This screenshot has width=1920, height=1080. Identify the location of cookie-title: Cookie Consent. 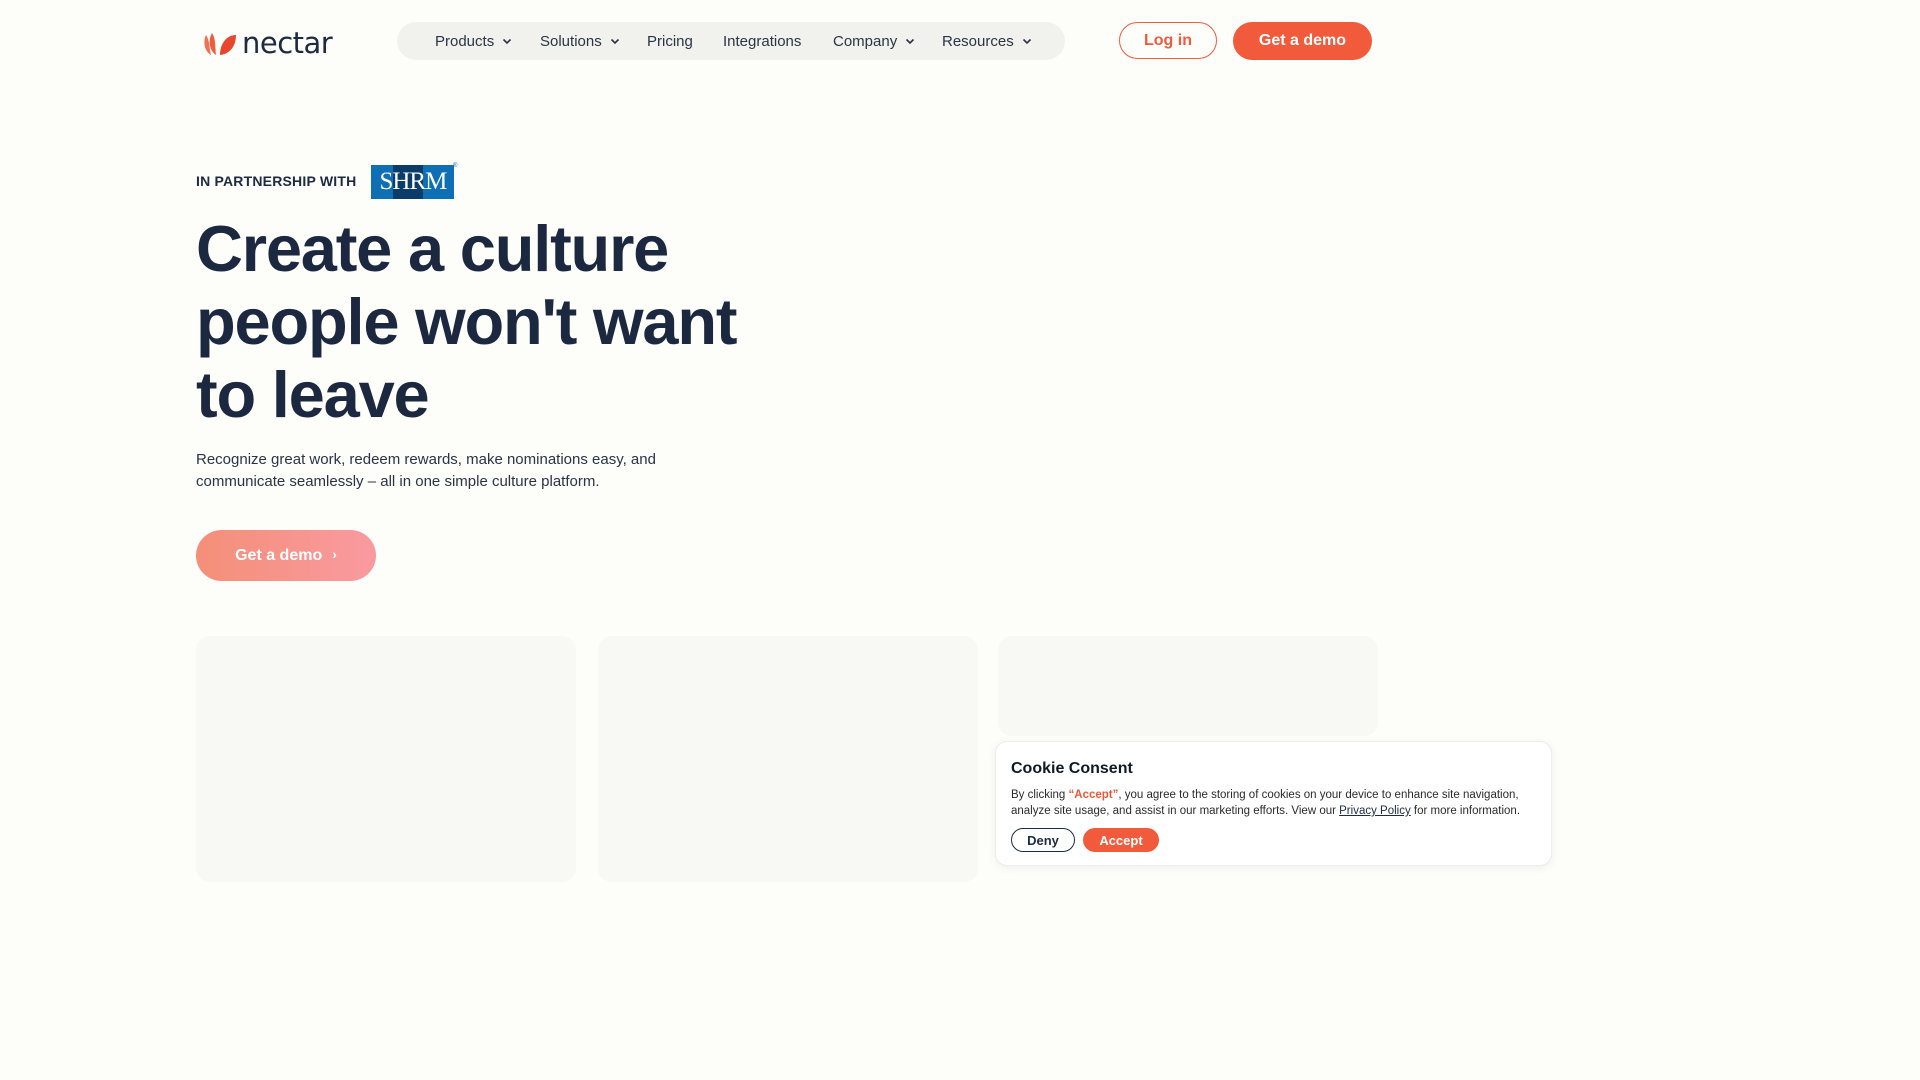
(1072, 768).